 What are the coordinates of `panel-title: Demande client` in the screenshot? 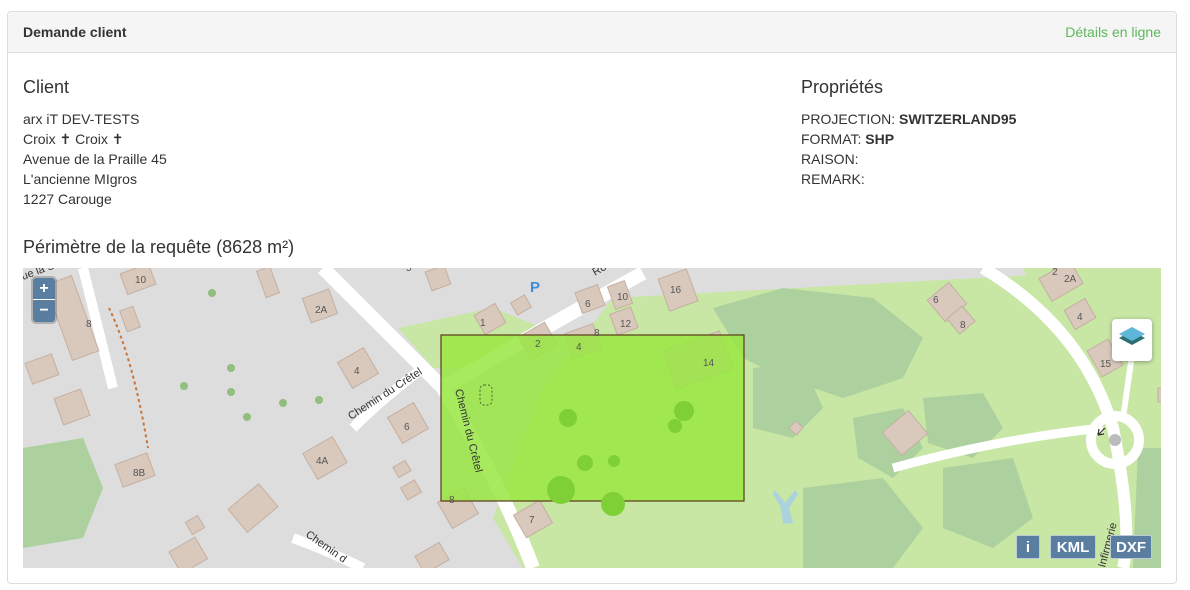 It's located at (75, 32).